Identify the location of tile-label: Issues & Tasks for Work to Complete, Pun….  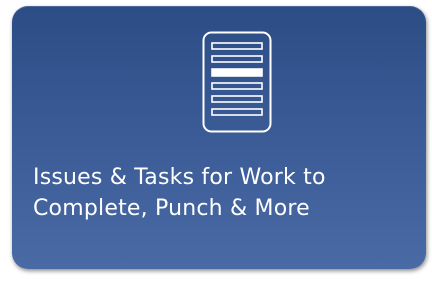
(179, 193).